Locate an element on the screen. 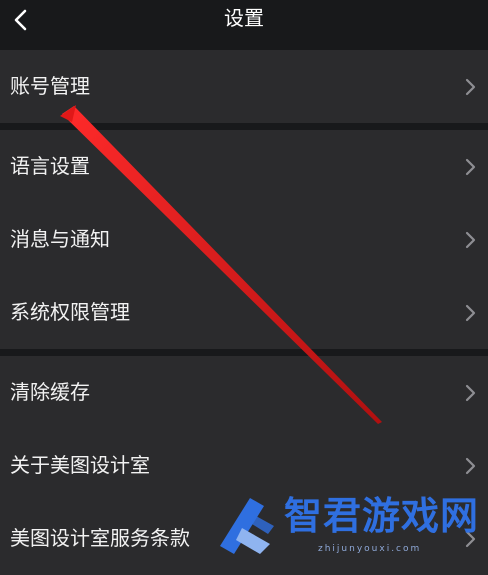  menu-item-label: 系统权限管理 is located at coordinates (70, 312).